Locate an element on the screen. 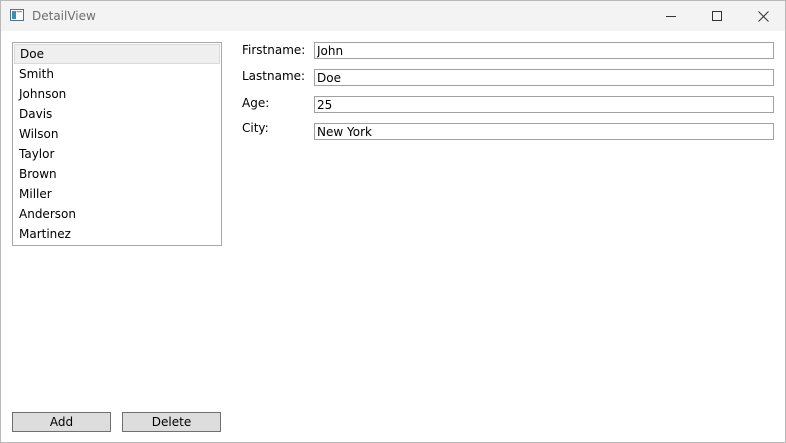 The height and width of the screenshot is (443, 786). lastname-label: Lastname: is located at coordinates (274, 76).